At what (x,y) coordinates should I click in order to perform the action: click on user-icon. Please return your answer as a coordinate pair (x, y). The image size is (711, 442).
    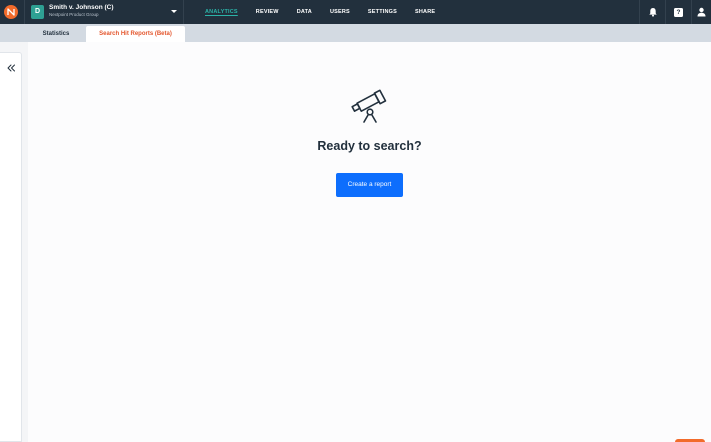
    Looking at the image, I should click on (701, 12).